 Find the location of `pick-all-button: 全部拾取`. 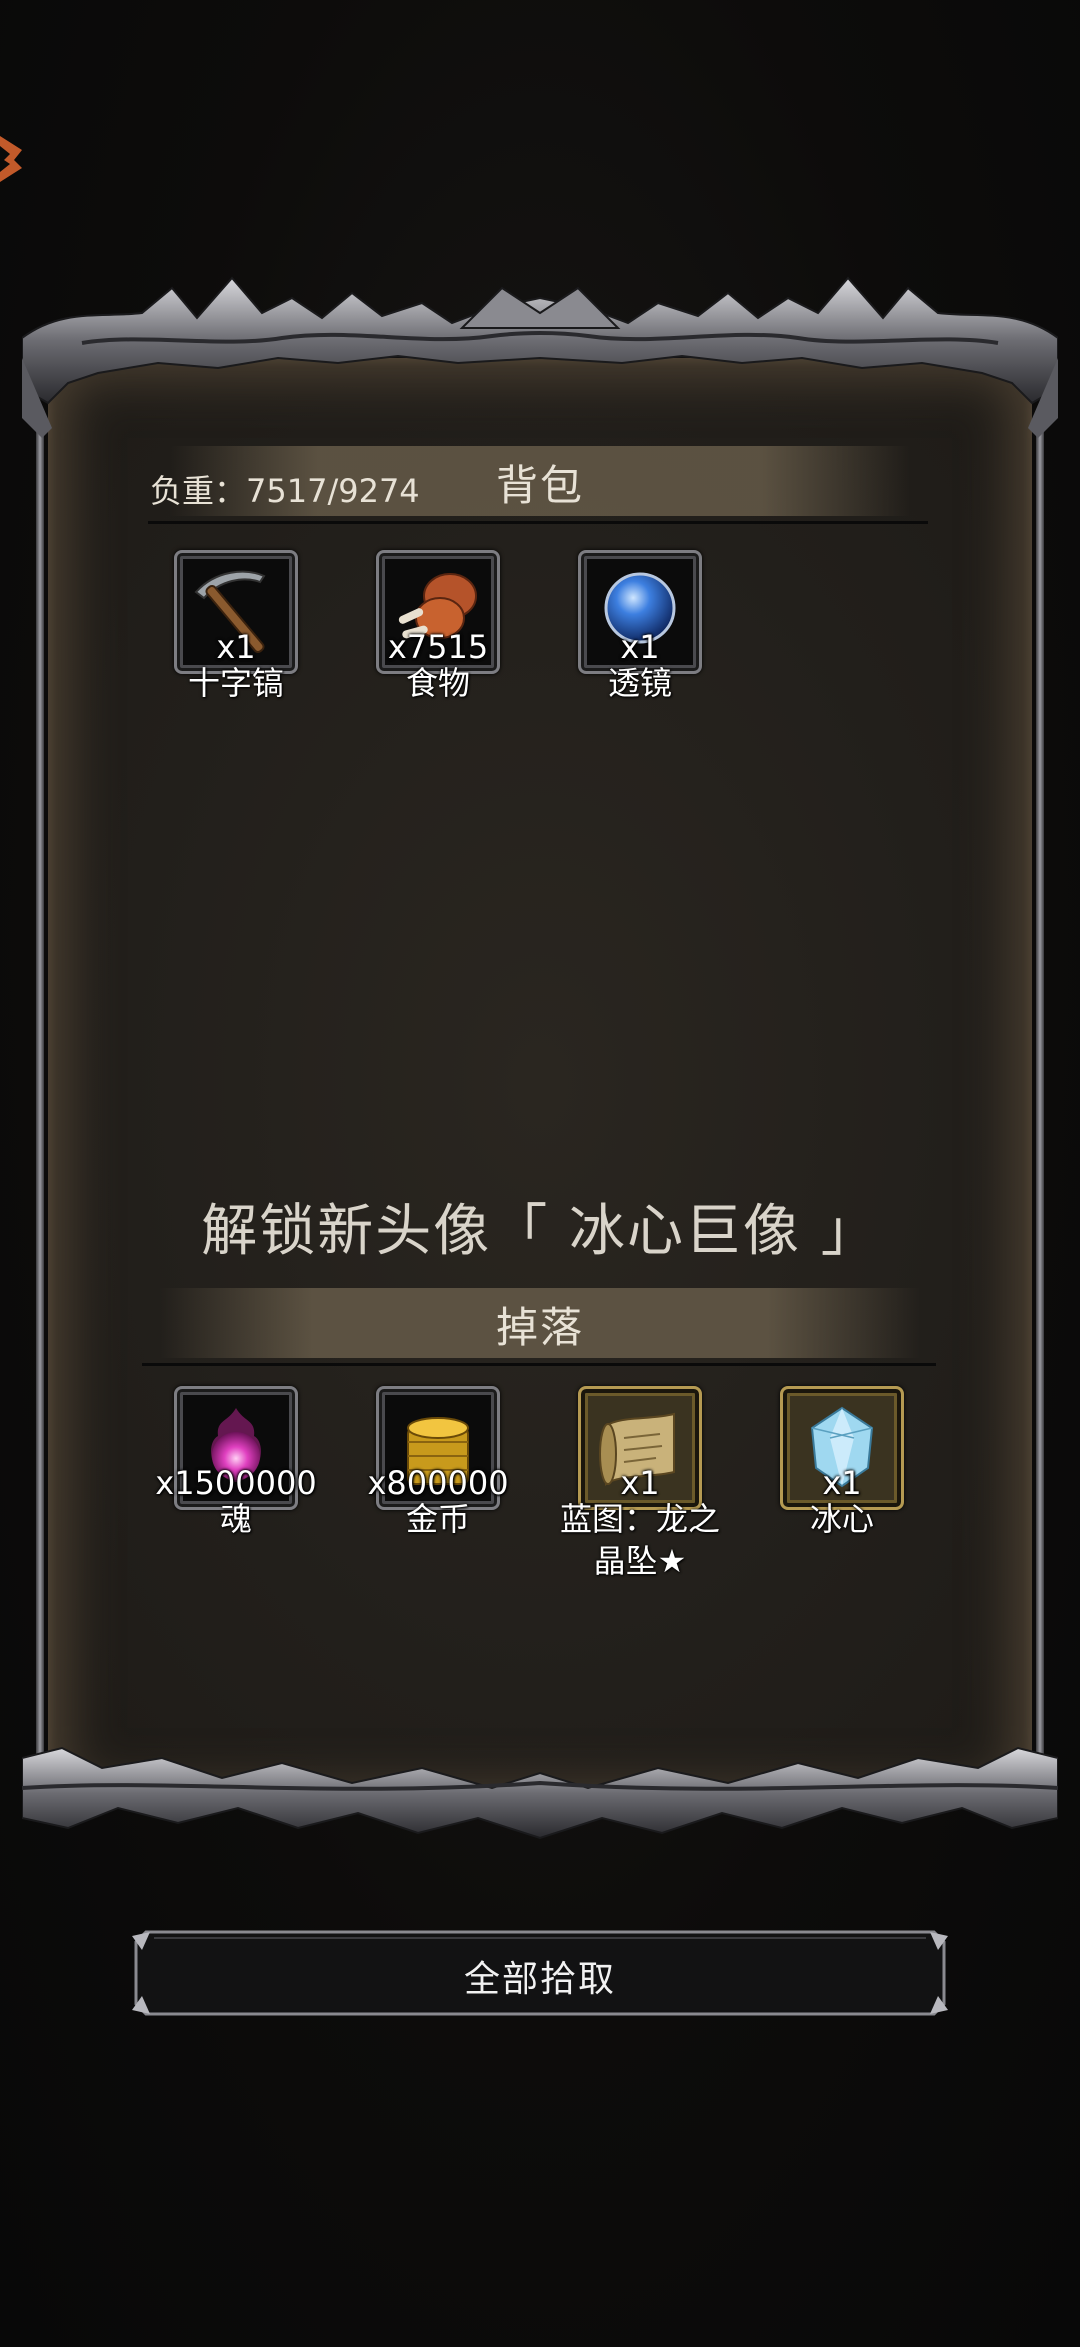

pick-all-button: 全部拾取 is located at coordinates (540, 1973).